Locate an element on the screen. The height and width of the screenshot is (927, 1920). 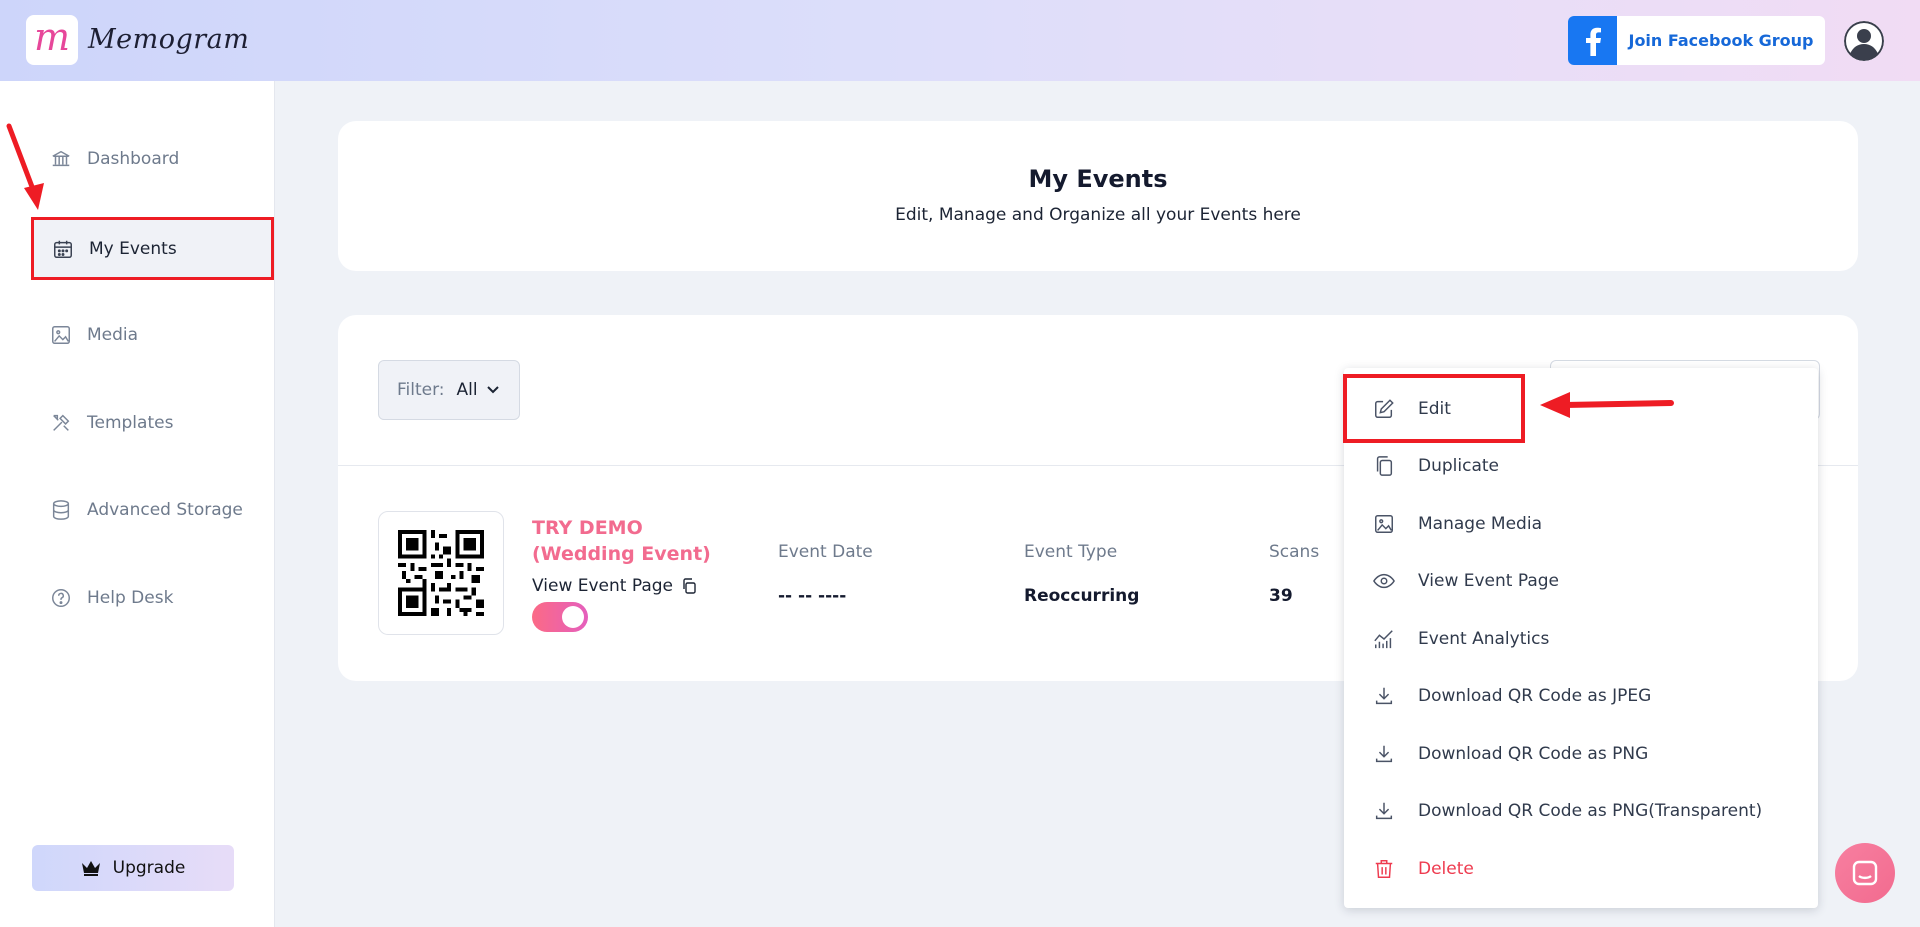
event-qr-code is located at coordinates (441, 573).